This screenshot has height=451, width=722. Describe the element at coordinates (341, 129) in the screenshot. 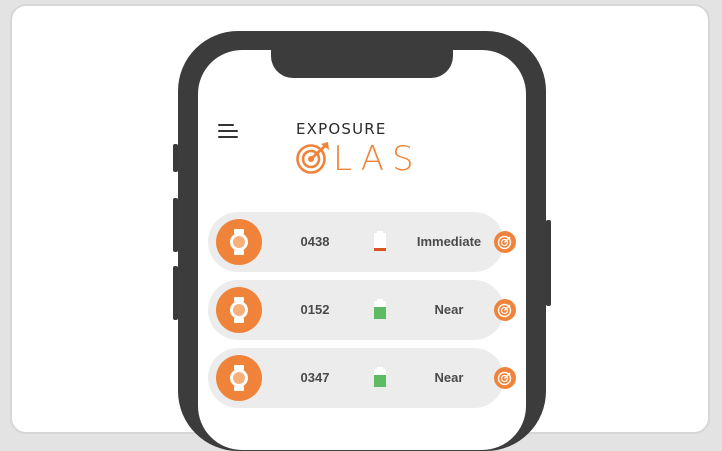

I see `logo-top-text: EXPOSURE` at that location.